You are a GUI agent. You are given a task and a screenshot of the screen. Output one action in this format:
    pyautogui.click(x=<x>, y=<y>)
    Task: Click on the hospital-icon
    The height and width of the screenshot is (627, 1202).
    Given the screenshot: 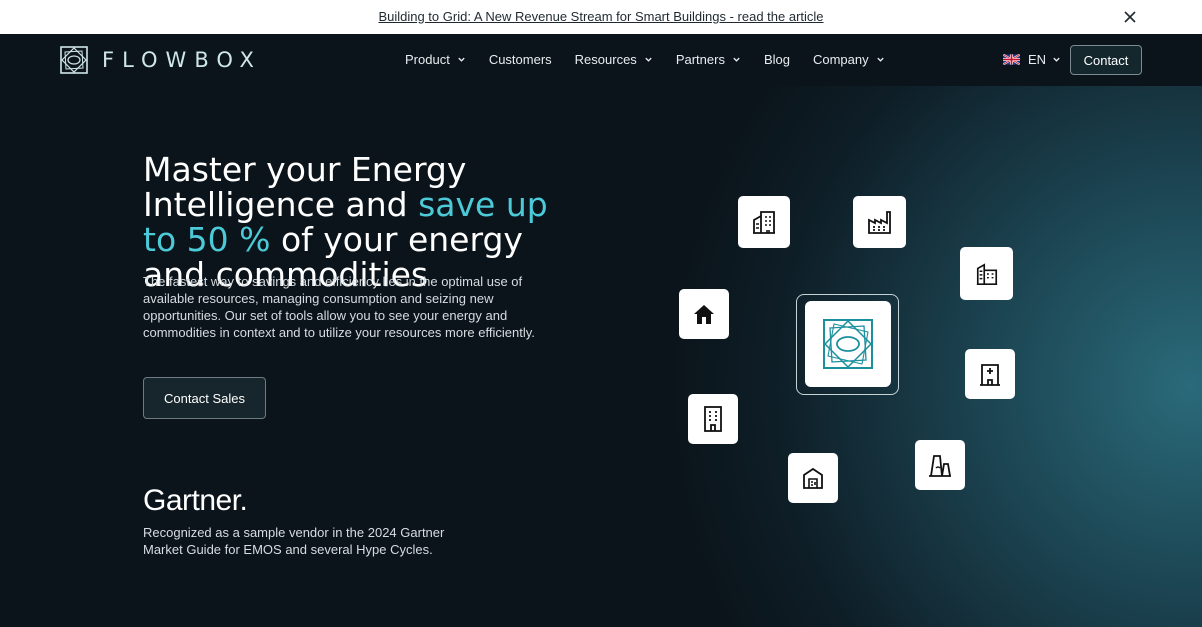 What is the action you would take?
    pyautogui.click(x=990, y=375)
    